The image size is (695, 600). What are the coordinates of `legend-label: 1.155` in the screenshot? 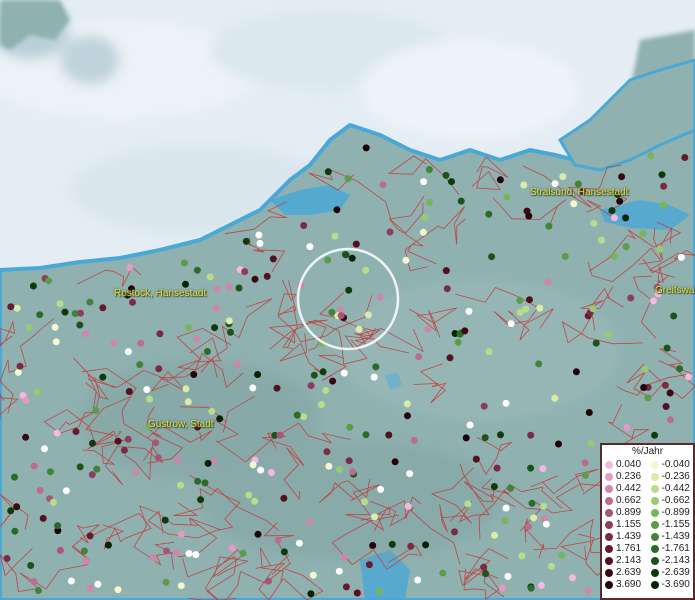 It's located at (629, 524).